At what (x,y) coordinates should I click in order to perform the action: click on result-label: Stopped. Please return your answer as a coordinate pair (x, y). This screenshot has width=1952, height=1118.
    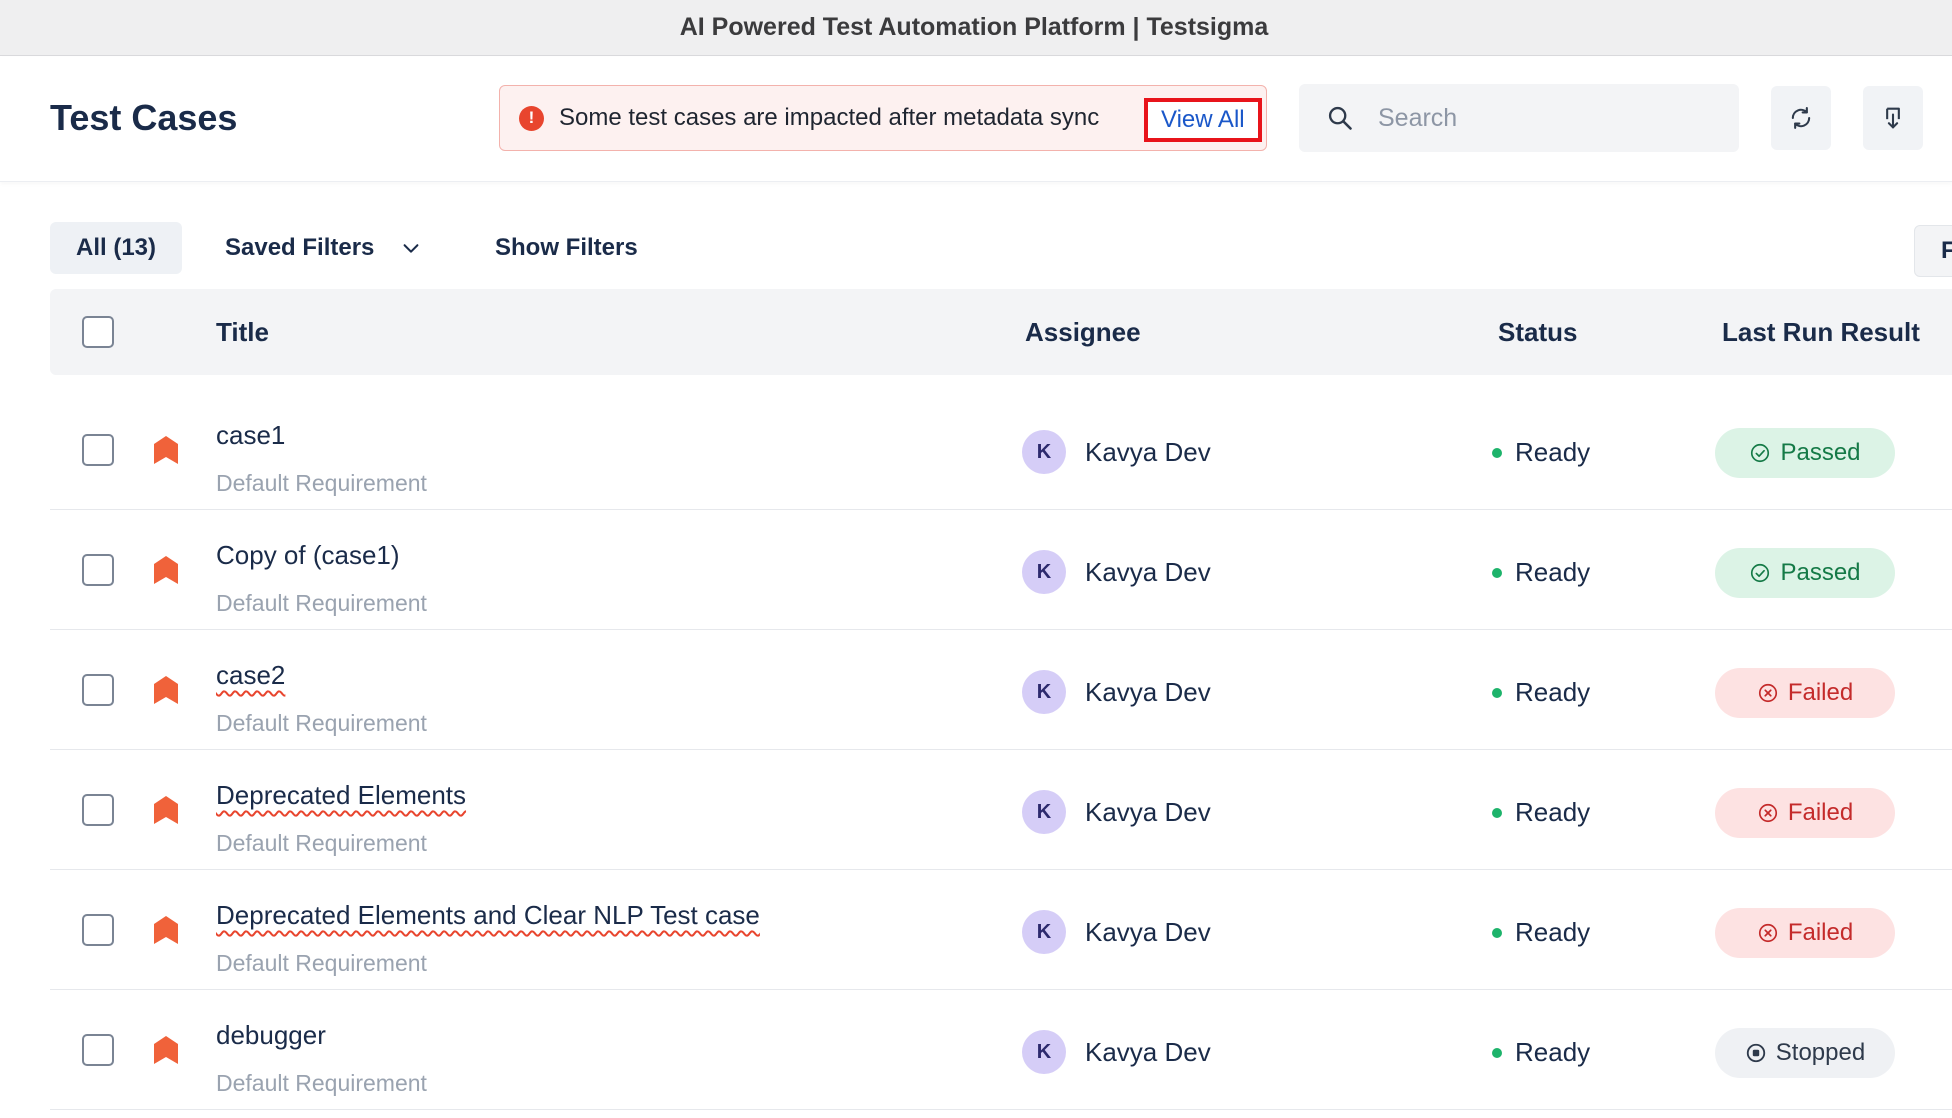
    Looking at the image, I should click on (1820, 1052).